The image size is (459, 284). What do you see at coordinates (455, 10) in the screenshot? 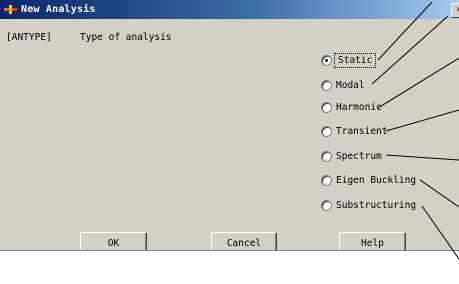
I see `close-button: ×` at bounding box center [455, 10].